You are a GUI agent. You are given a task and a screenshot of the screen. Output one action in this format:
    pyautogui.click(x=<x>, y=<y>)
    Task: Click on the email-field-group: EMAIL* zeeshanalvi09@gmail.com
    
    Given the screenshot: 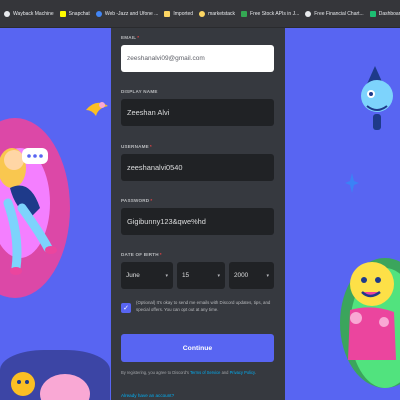 What is the action you would take?
    pyautogui.click(x=197, y=53)
    